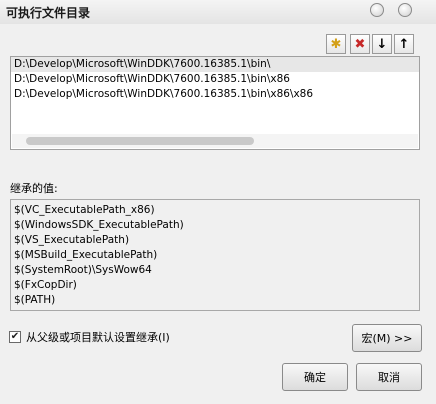  I want to click on new-folder-icon: ✱, so click(336, 44).